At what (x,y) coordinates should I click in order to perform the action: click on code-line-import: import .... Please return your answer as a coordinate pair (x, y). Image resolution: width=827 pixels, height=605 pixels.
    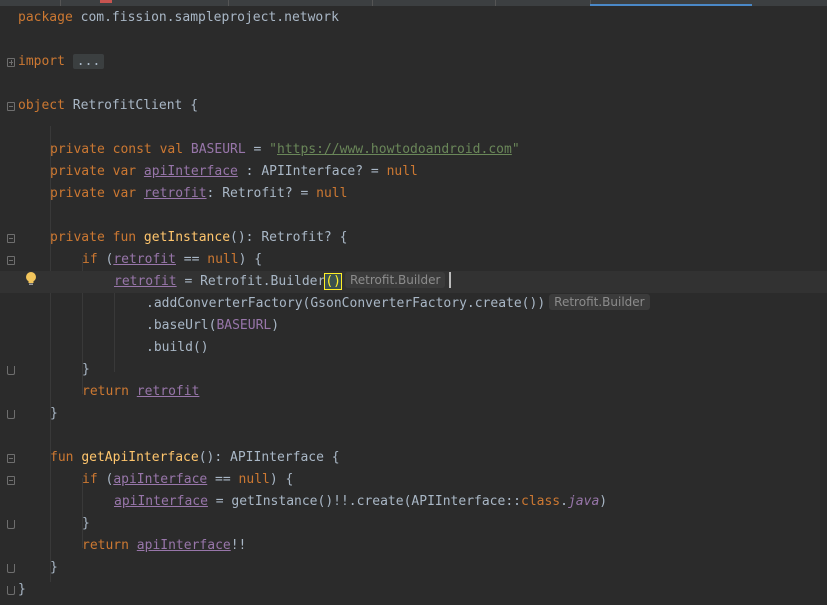
    Looking at the image, I should click on (61, 62).